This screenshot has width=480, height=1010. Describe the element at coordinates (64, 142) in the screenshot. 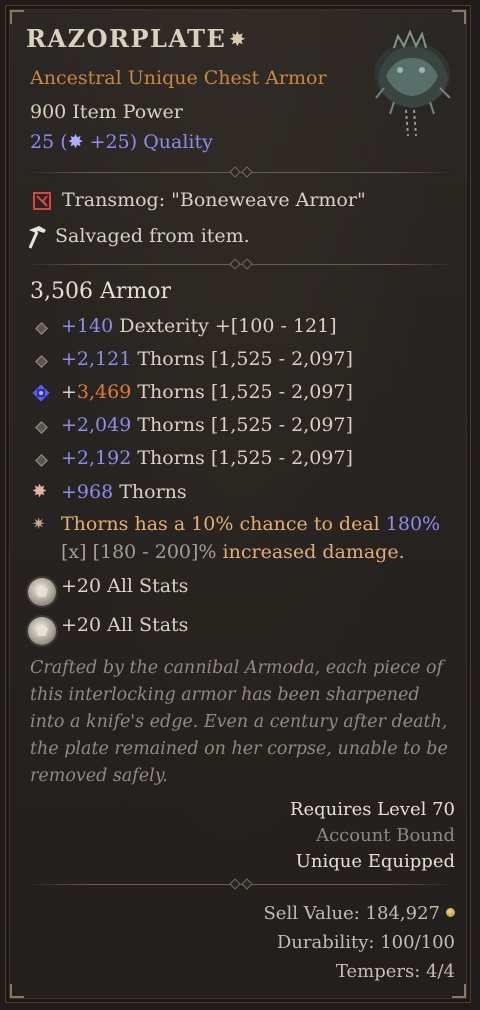

I see `quality-paren: (` at that location.